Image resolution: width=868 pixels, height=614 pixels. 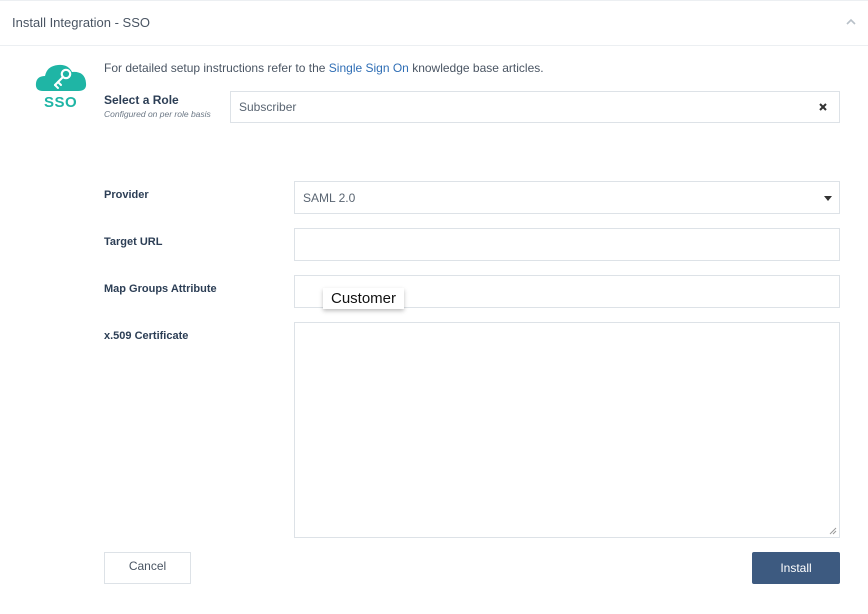 What do you see at coordinates (61, 102) in the screenshot?
I see `sso-logo-text: SSO` at bounding box center [61, 102].